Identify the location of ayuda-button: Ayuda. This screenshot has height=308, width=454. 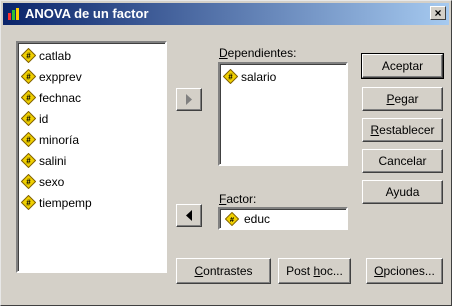
(402, 192).